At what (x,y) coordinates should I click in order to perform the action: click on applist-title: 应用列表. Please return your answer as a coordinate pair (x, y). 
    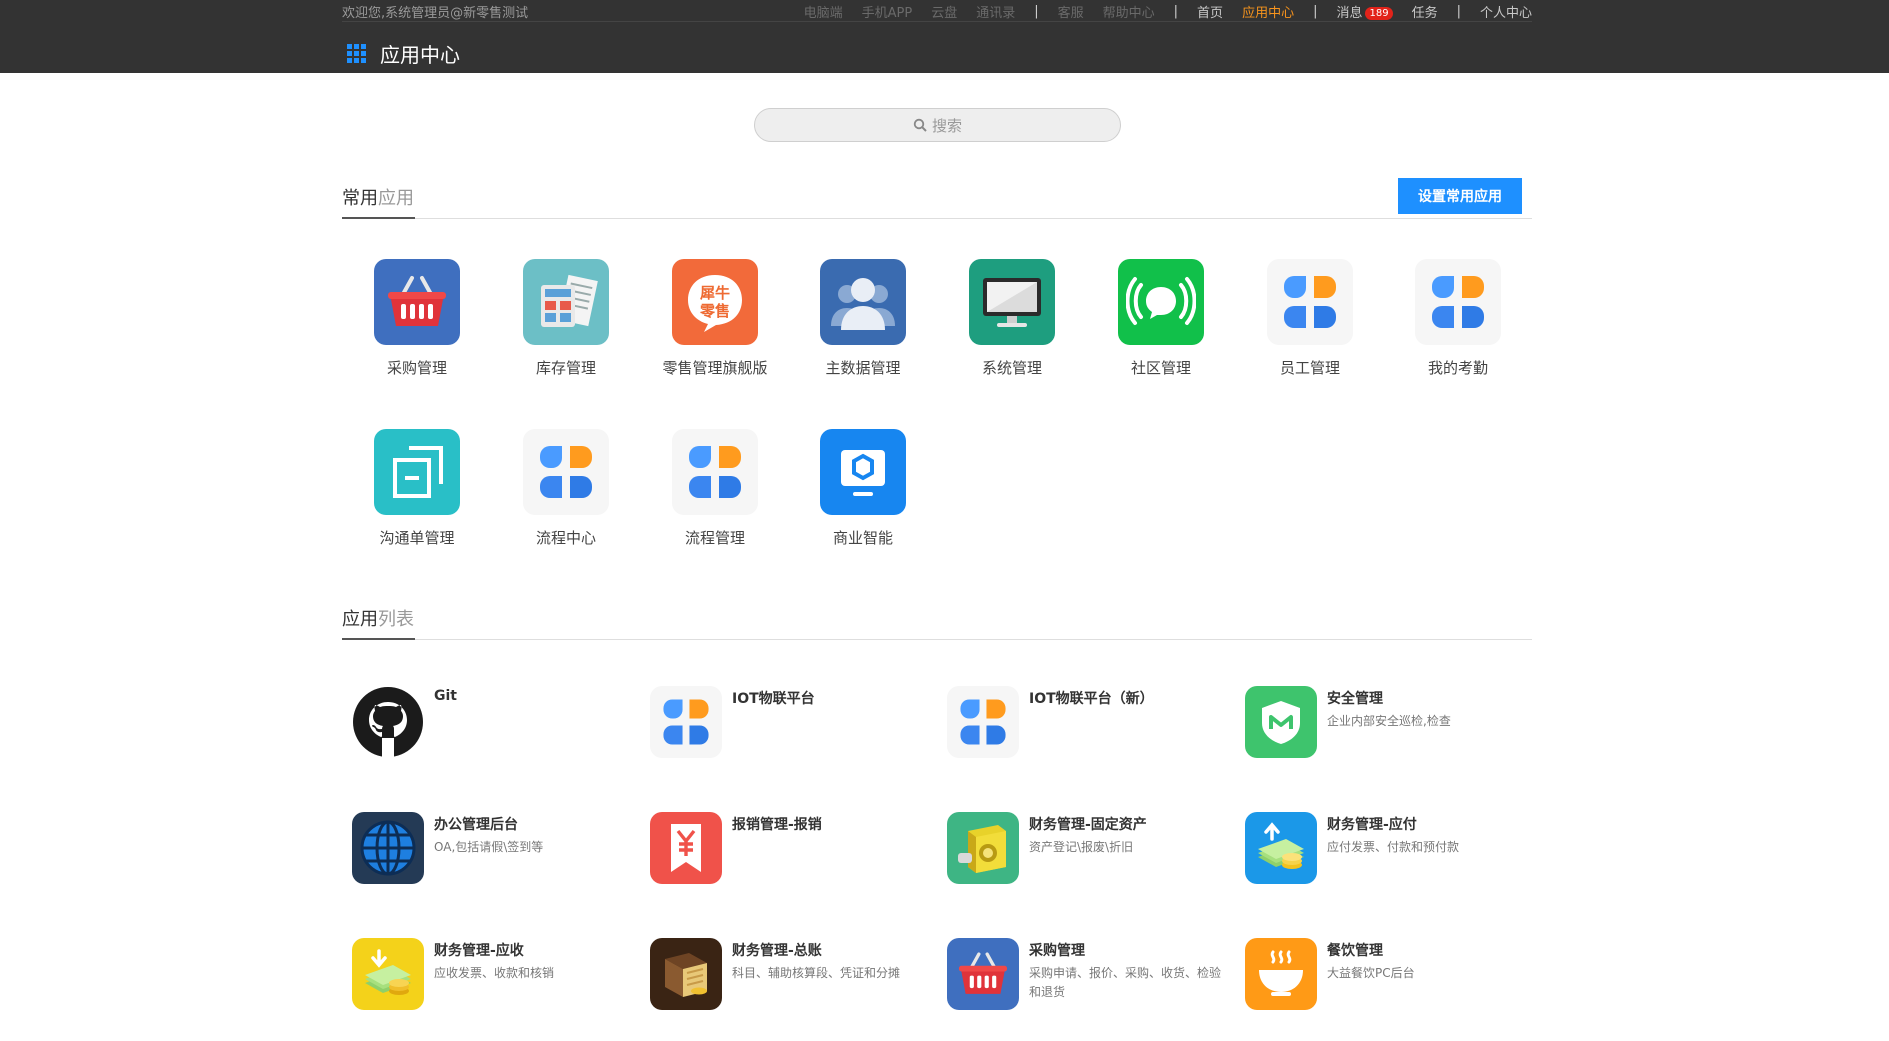
    Looking at the image, I should click on (378, 619).